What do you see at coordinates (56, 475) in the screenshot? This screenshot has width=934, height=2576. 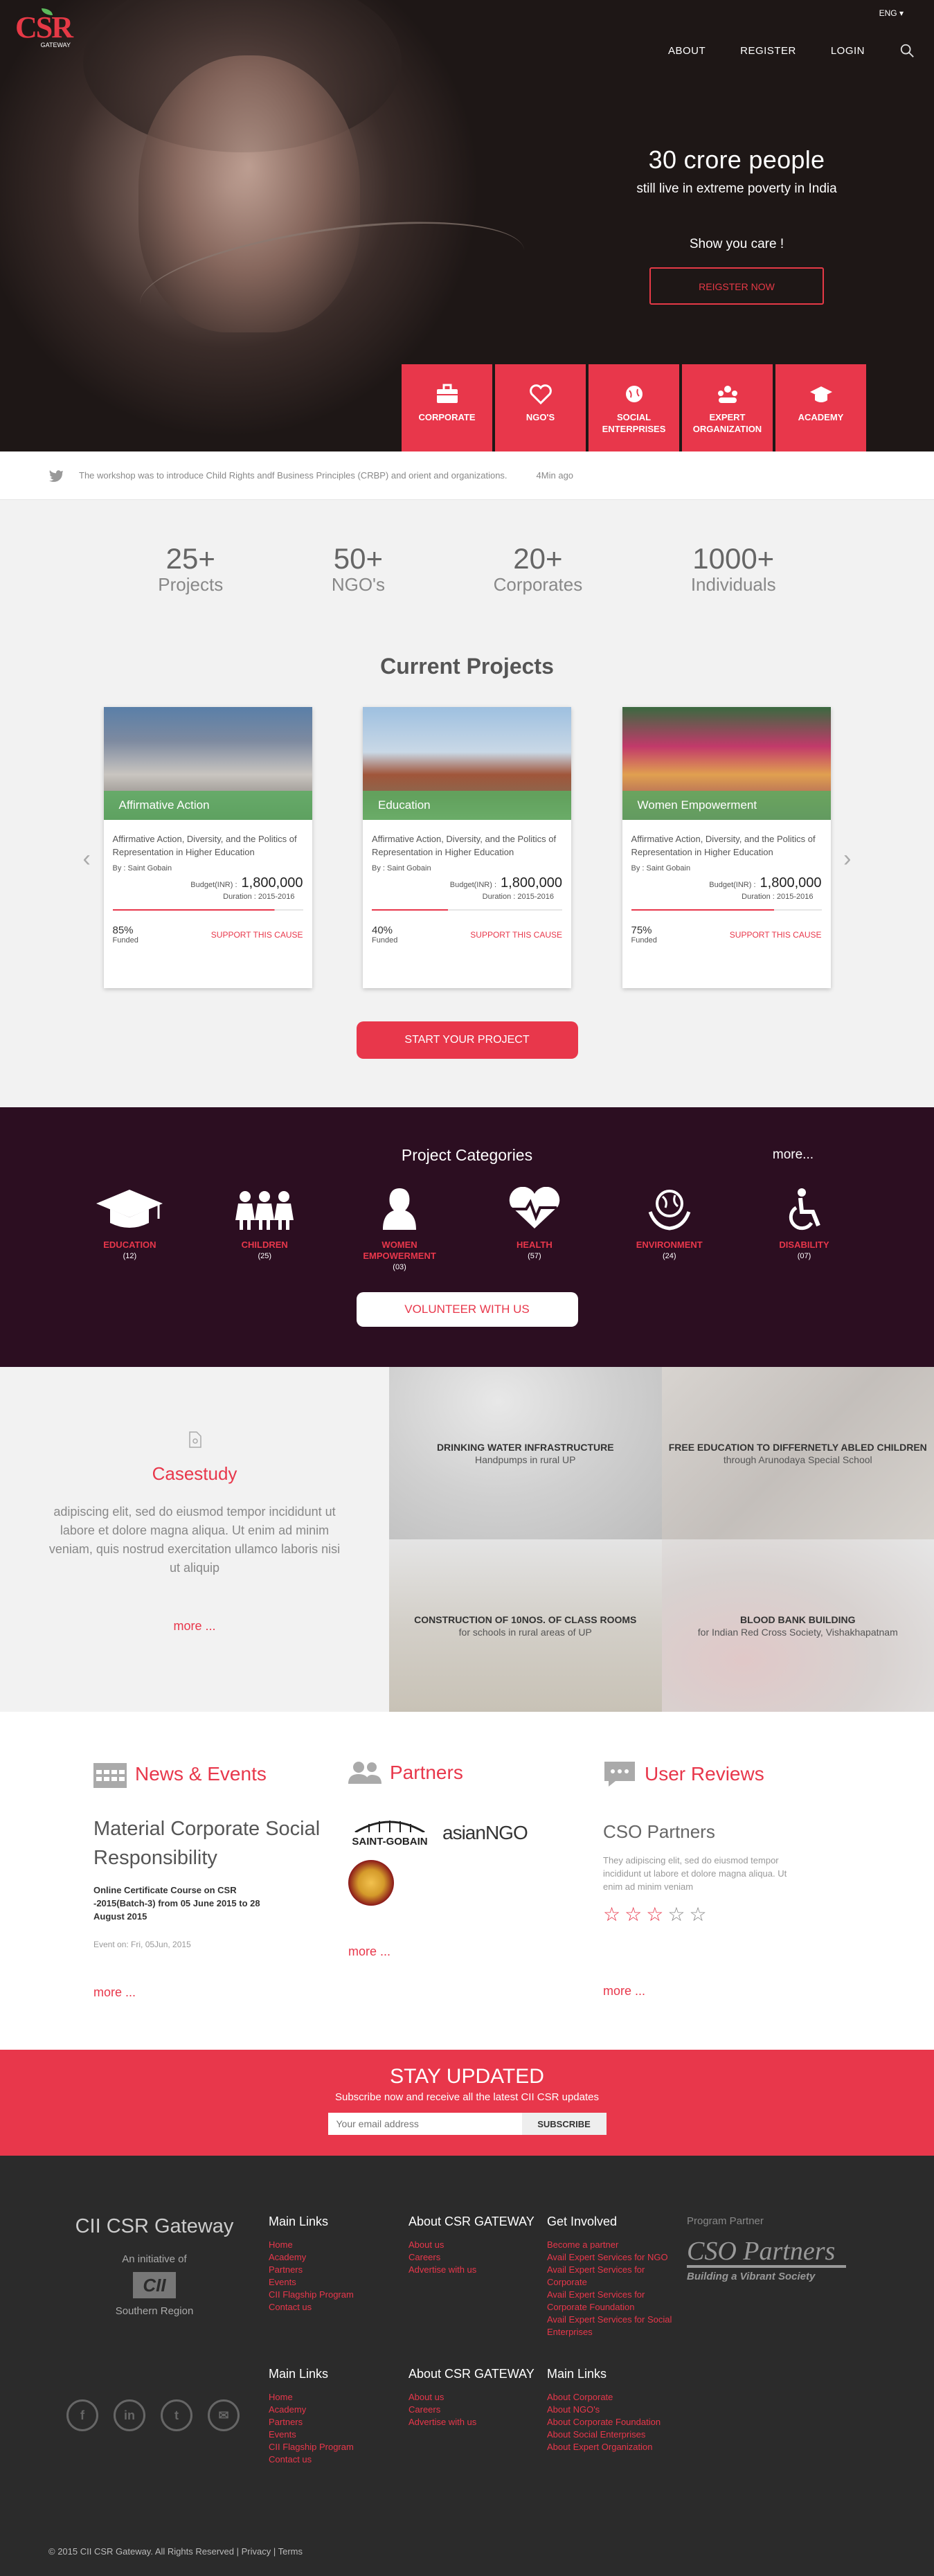 I see `twitter-icon` at bounding box center [56, 475].